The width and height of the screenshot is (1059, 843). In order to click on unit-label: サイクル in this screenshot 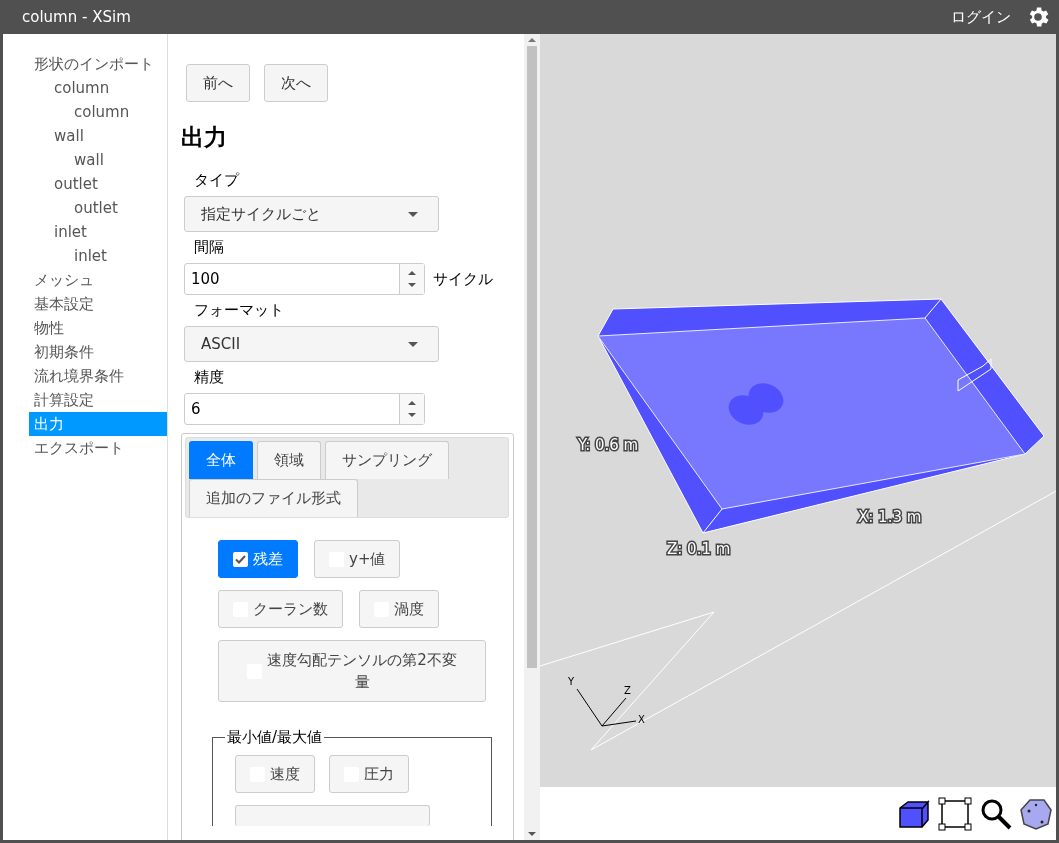, I will do `click(463, 279)`.